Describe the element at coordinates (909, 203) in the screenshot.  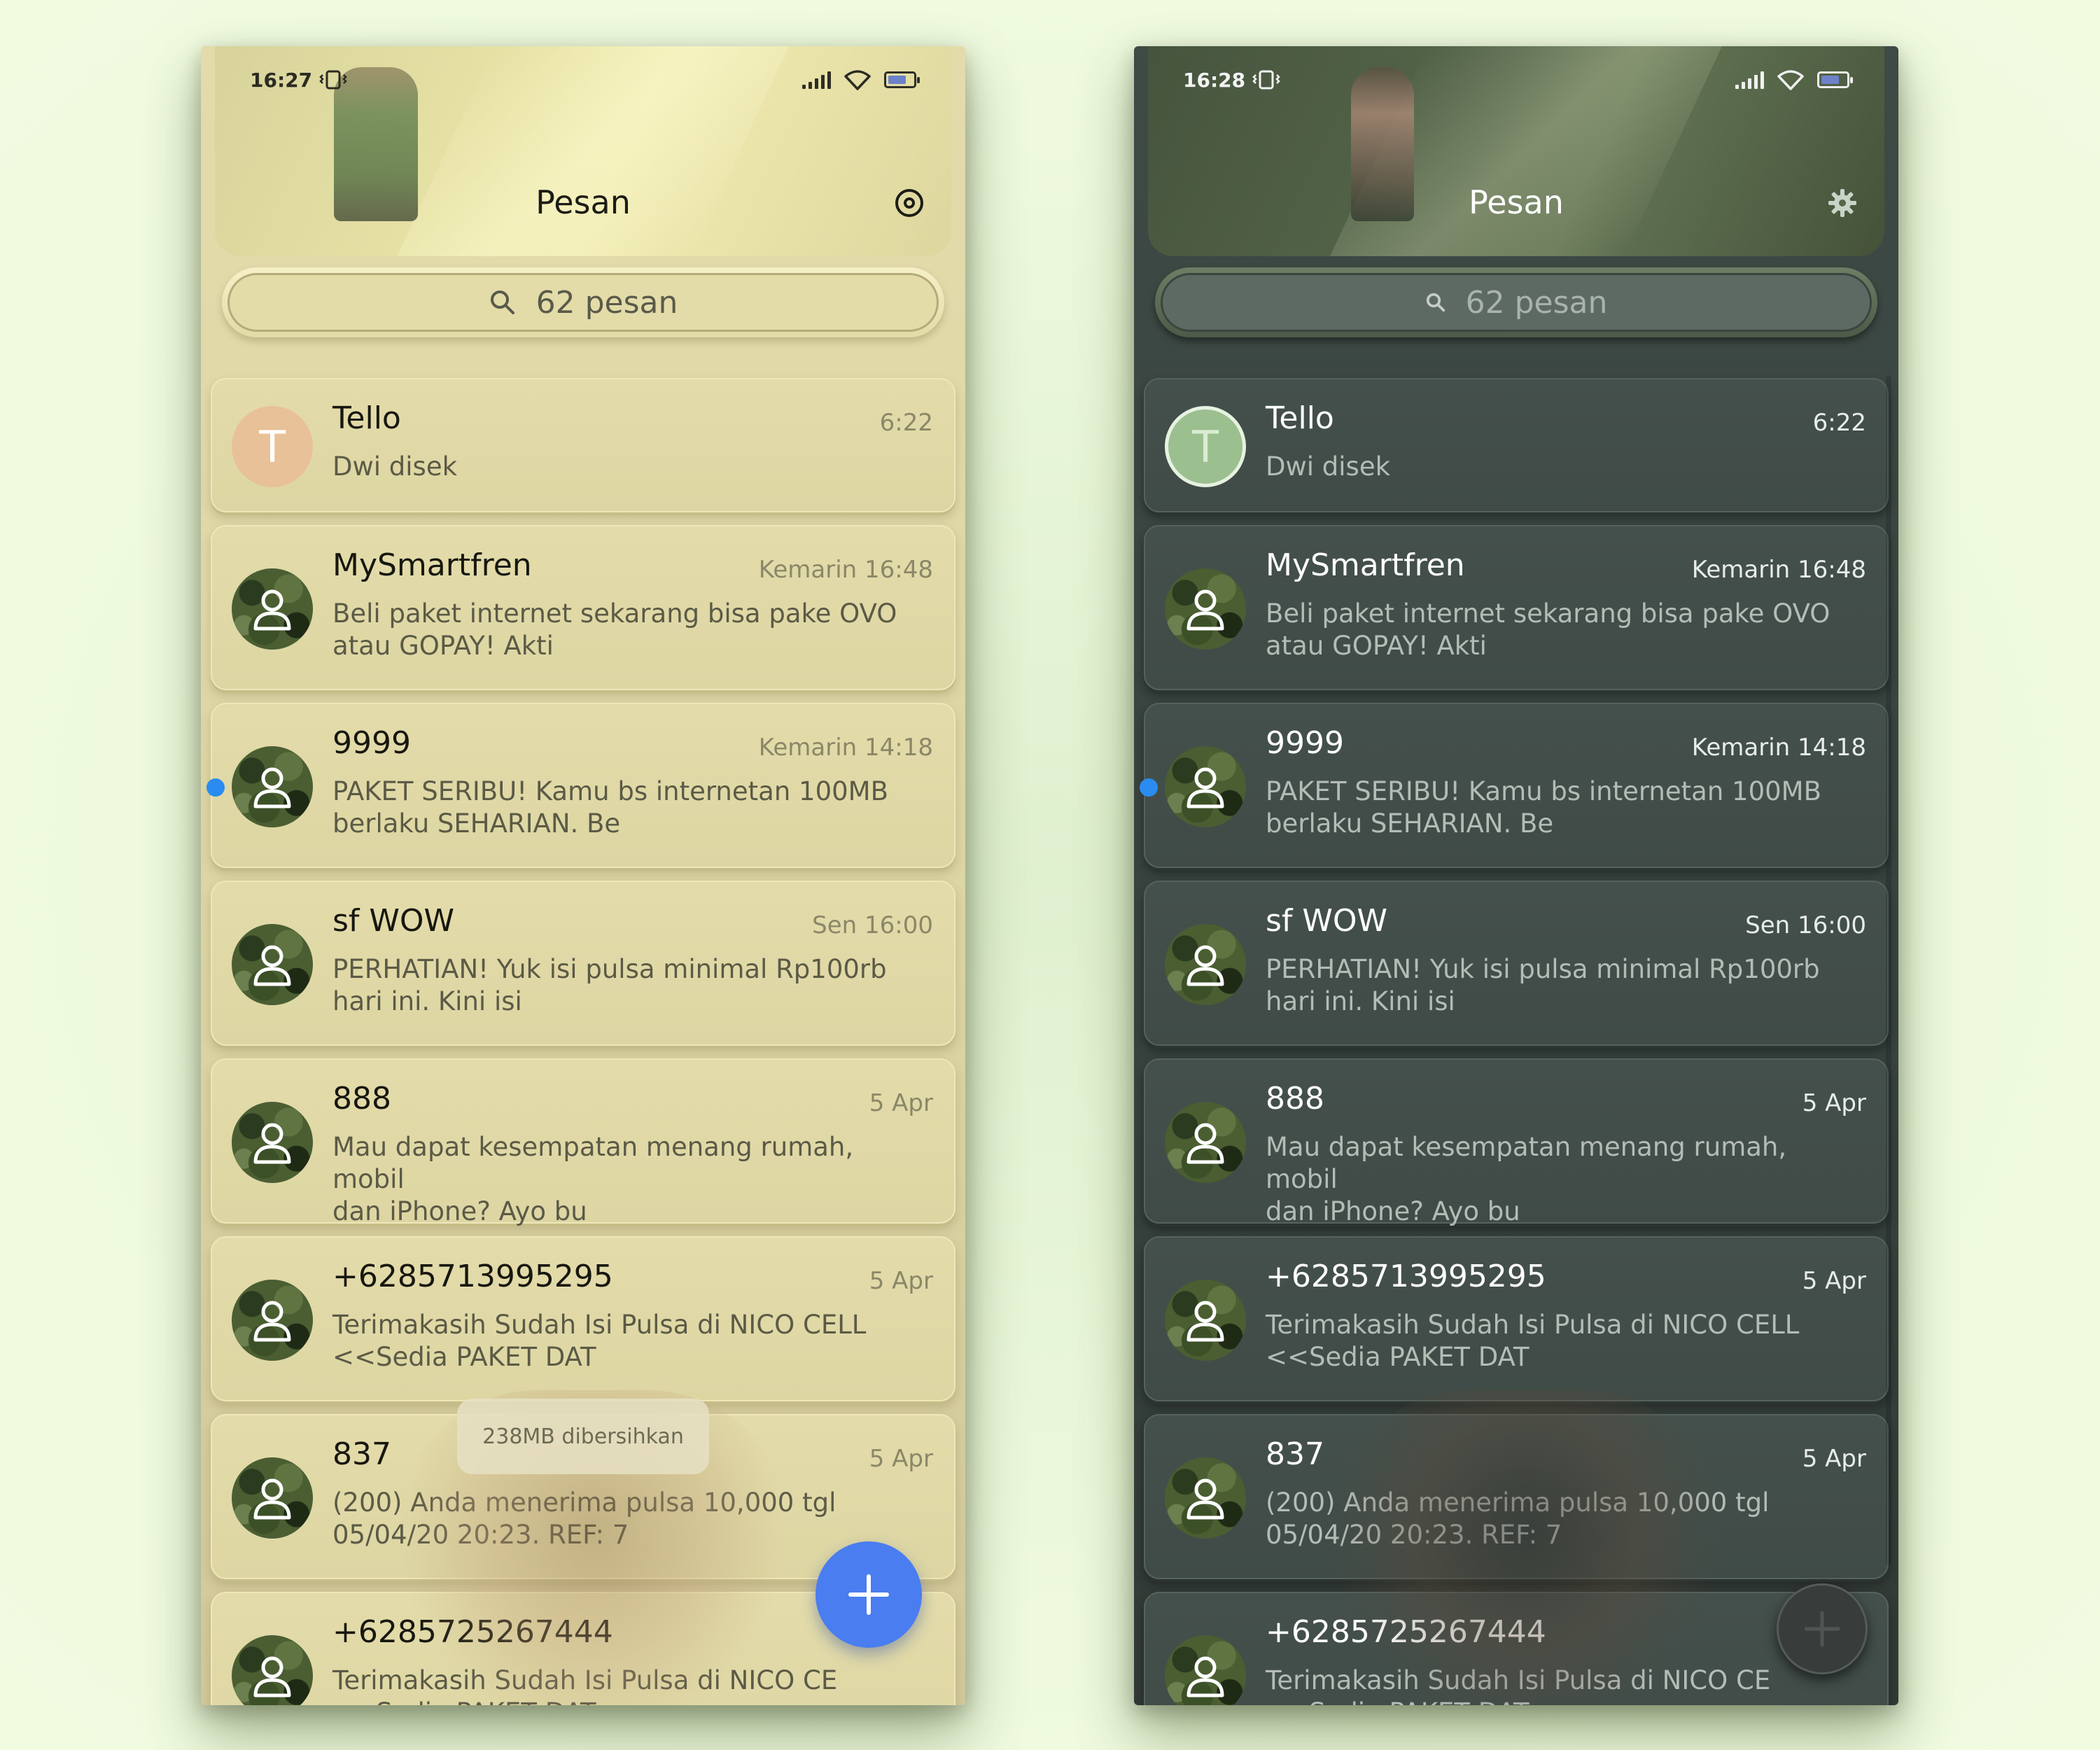
I see `settings-icon` at that location.